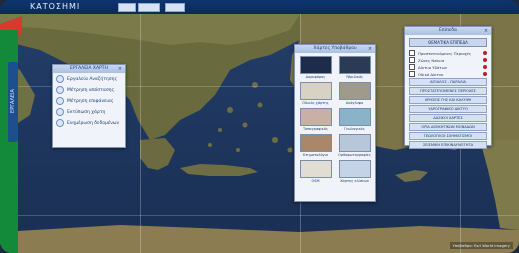 This screenshot has height=253, width=519. I want to click on tool-item-print: Εκτύπωση χάρτη, so click(89, 112).